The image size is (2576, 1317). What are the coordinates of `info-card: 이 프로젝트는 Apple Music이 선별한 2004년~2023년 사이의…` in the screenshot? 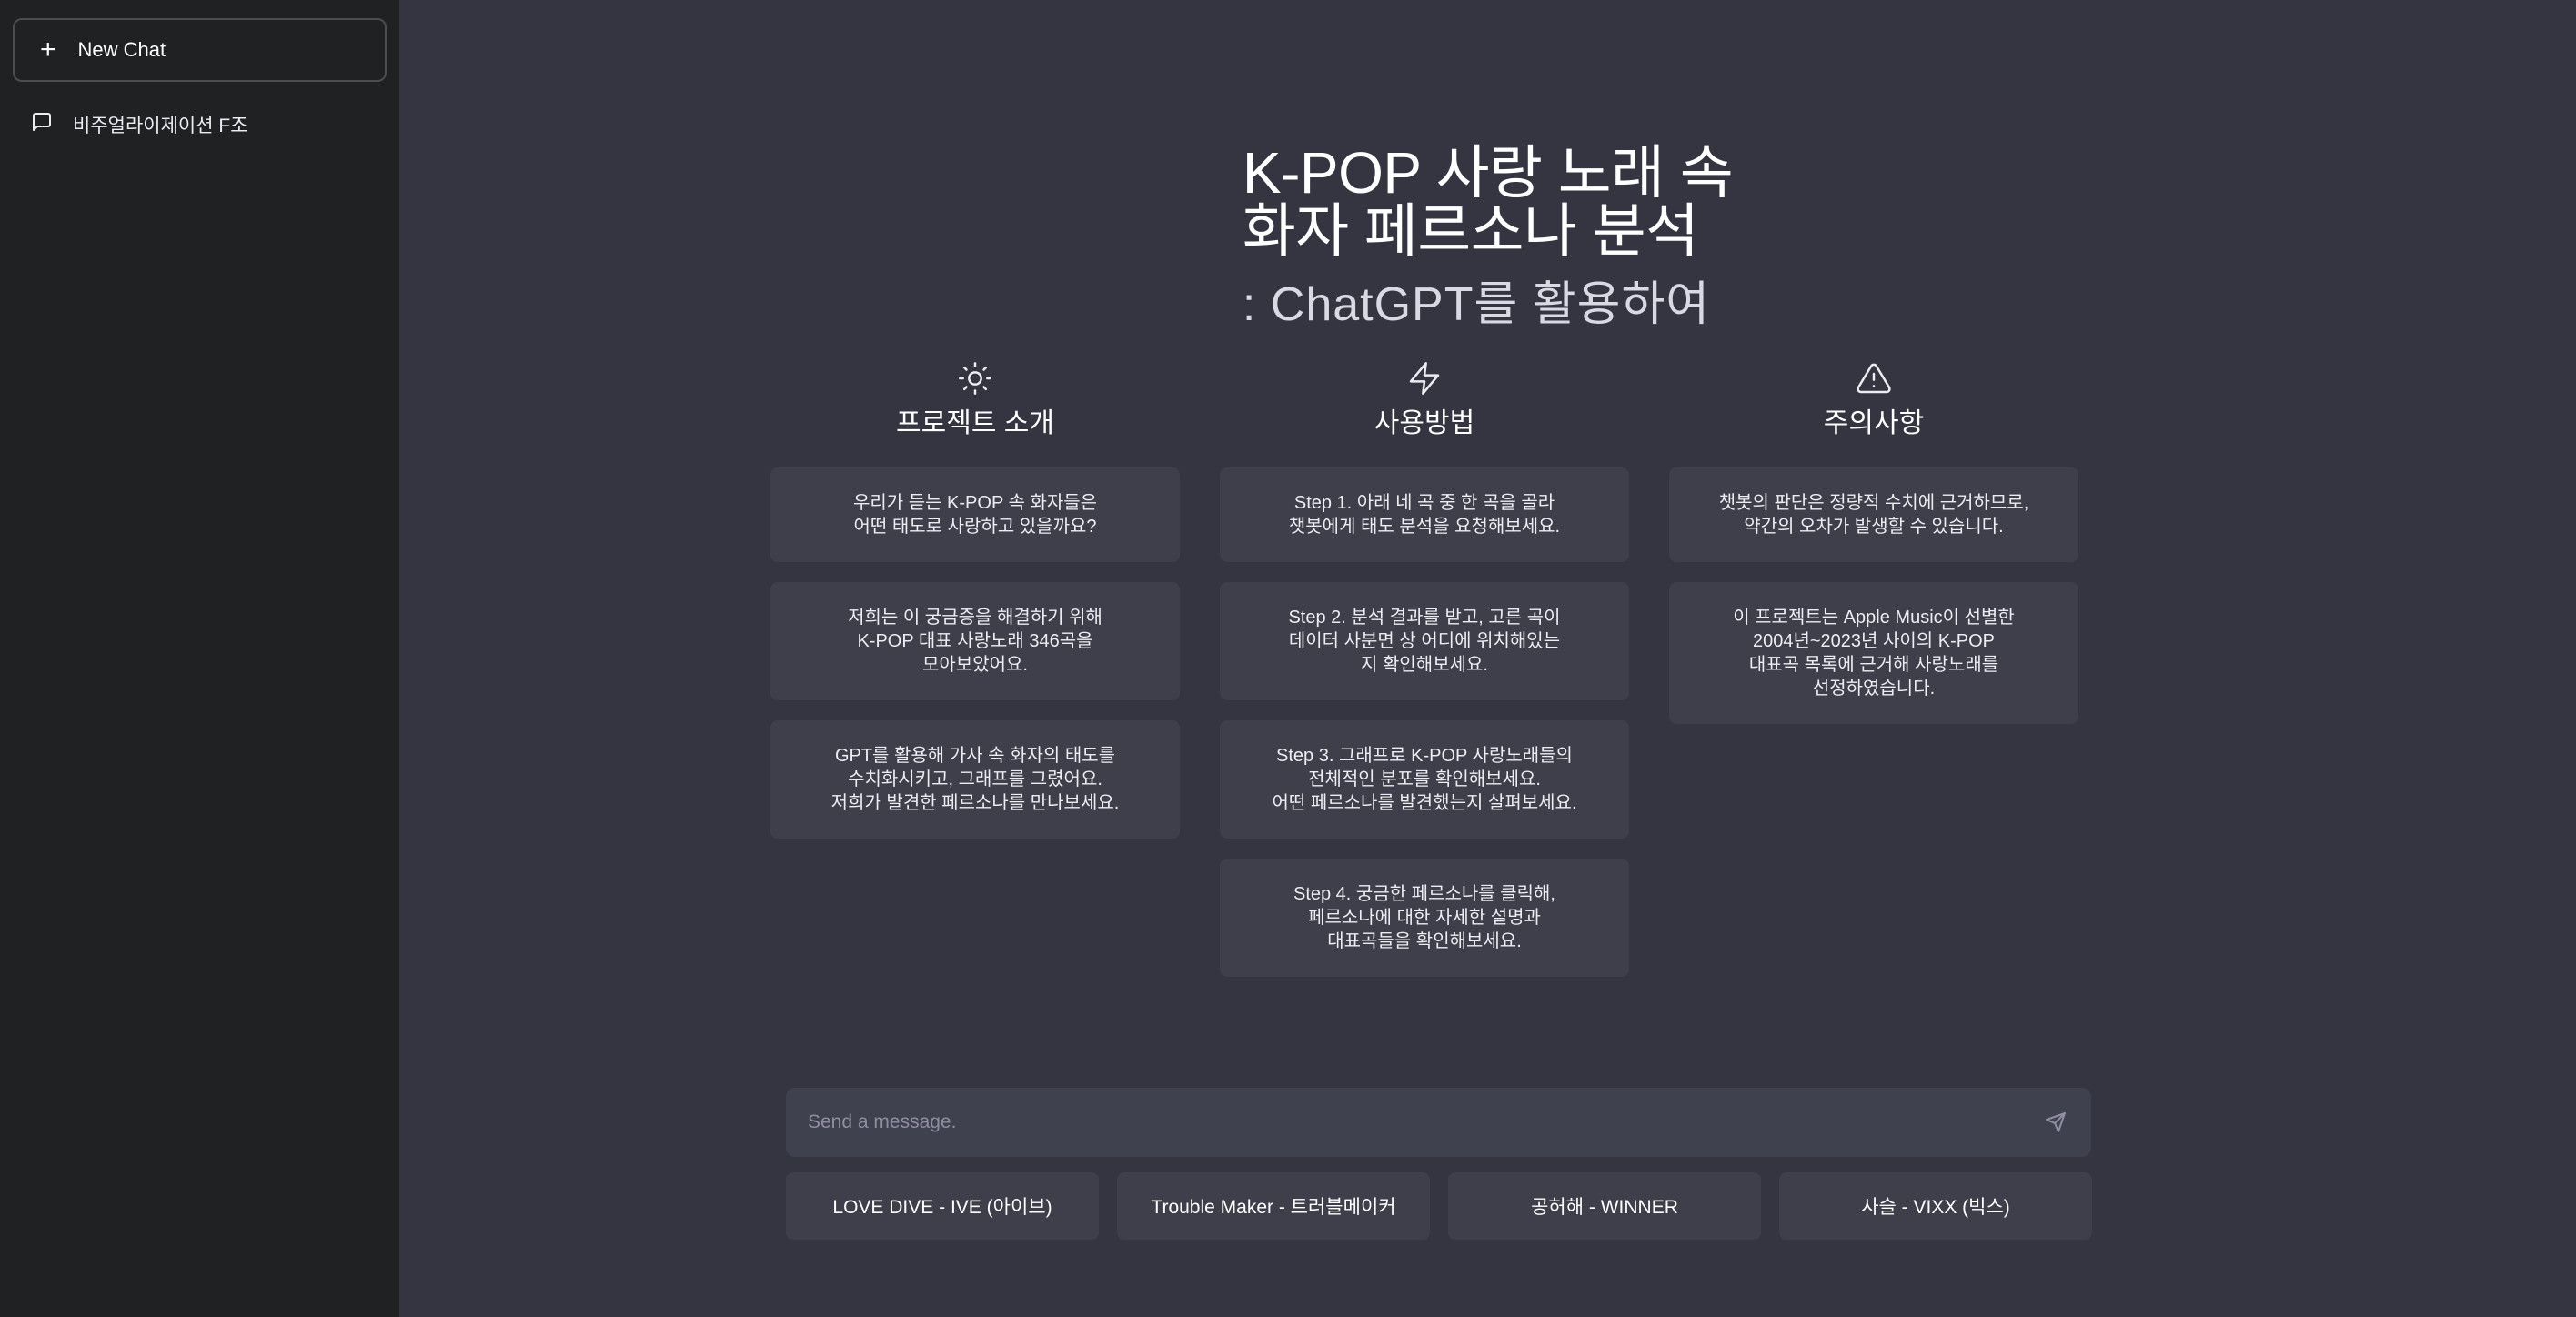 It's located at (1873, 653).